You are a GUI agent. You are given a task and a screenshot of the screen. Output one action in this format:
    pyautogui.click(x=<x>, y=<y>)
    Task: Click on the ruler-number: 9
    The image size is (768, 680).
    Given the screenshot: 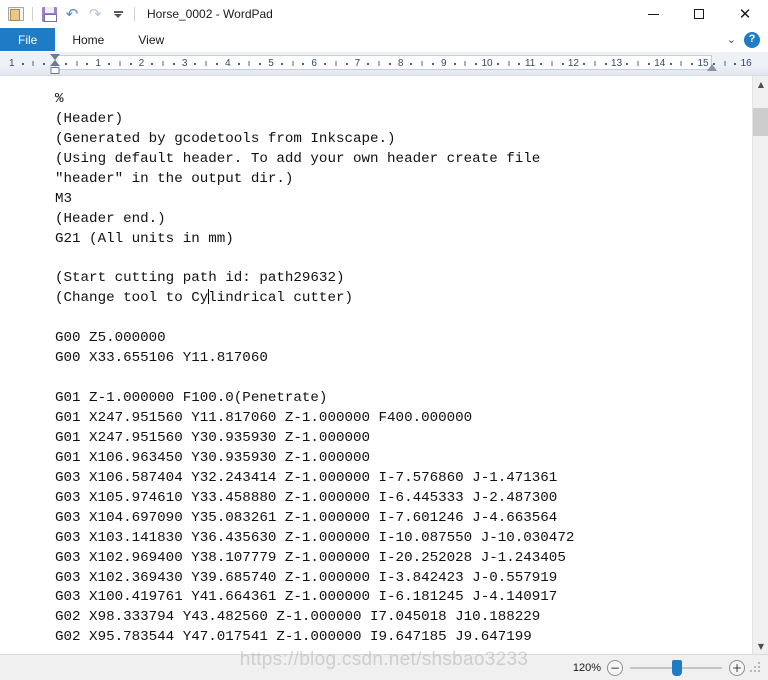 What is the action you would take?
    pyautogui.click(x=444, y=63)
    